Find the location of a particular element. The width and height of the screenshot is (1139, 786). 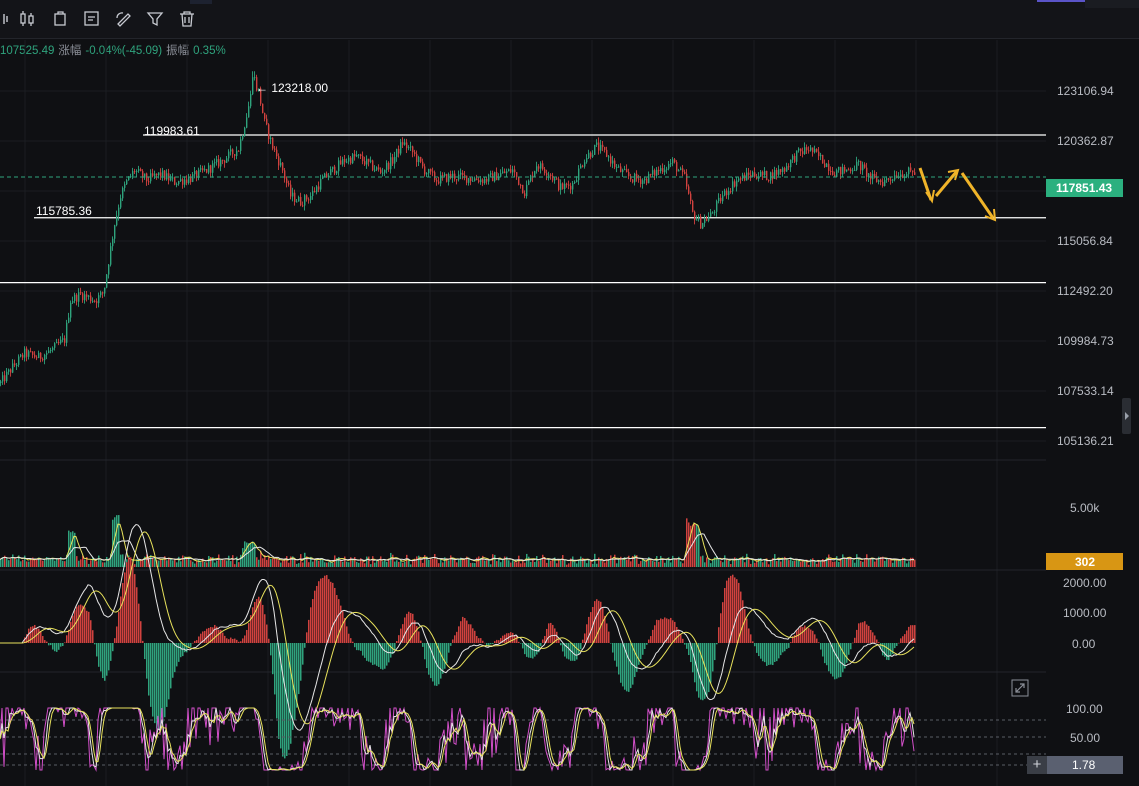

expand-icon is located at coordinates (1020, 688).